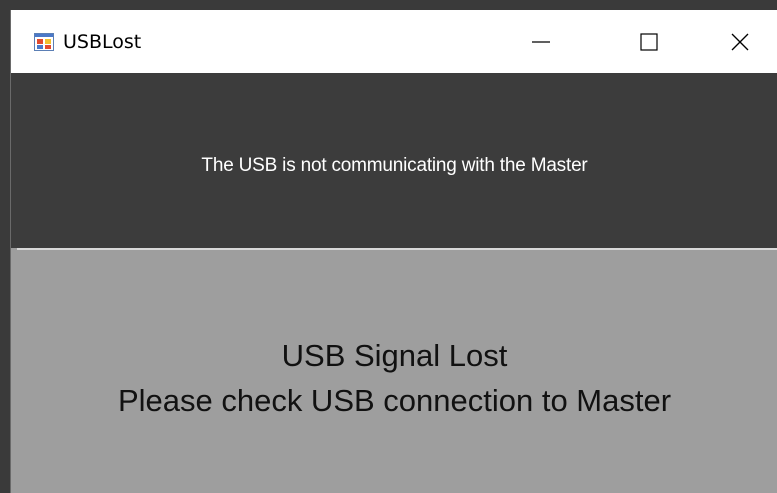  I want to click on maximize-icon, so click(649, 41).